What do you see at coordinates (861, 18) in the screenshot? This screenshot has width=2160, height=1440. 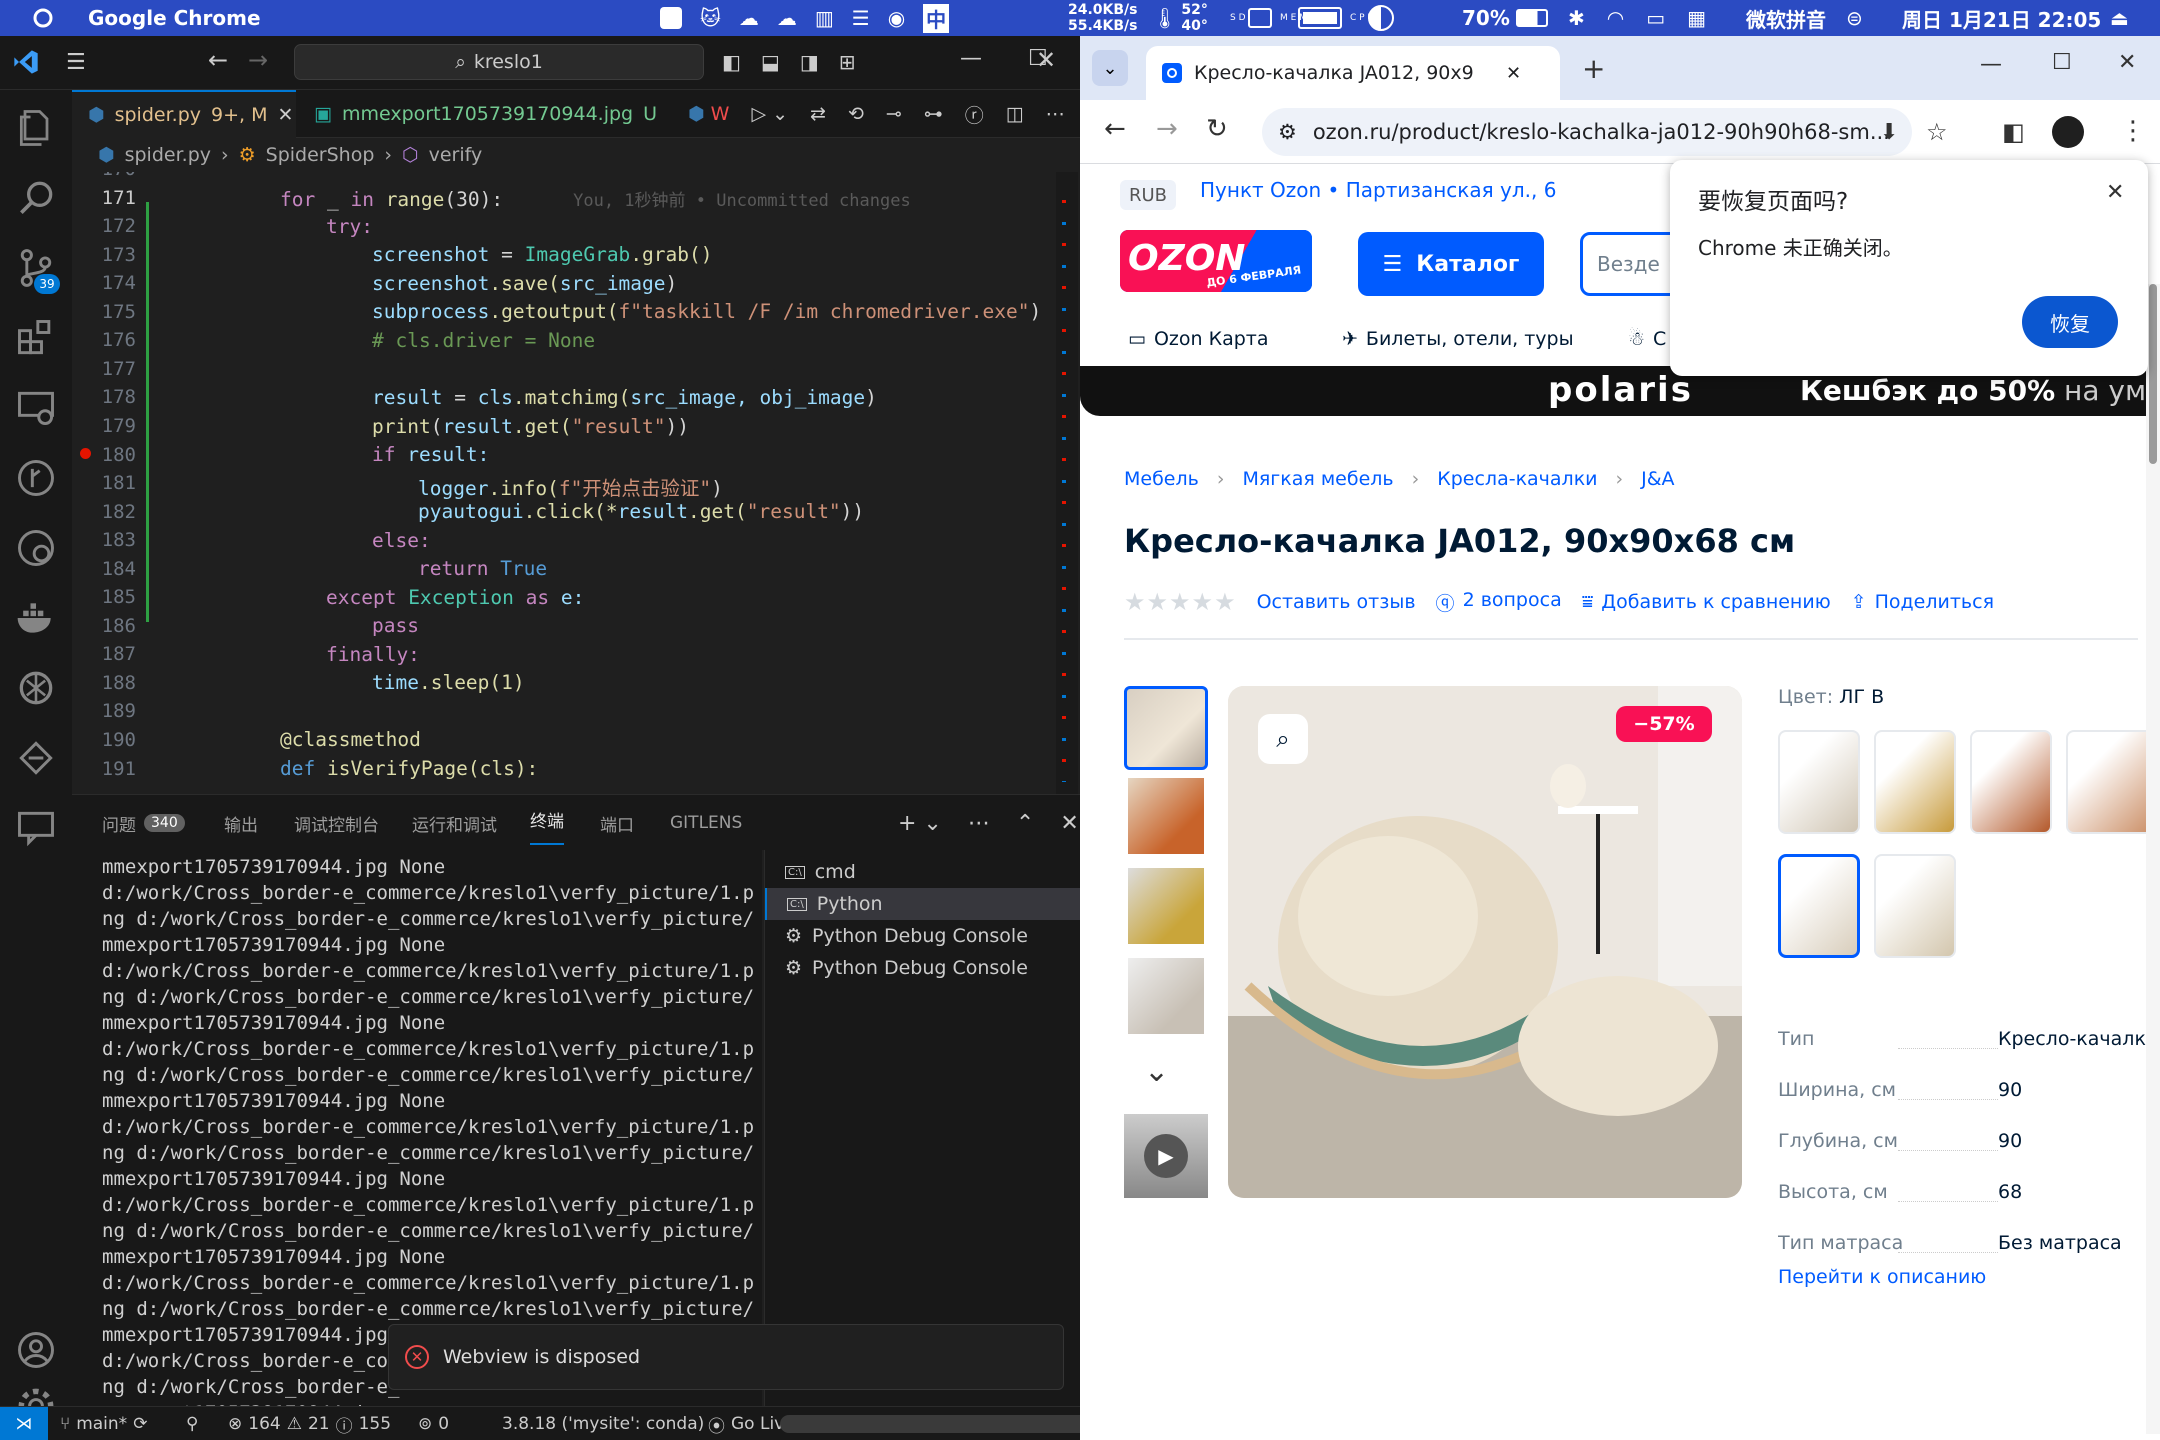 I see `sliders-icon: ☰` at bounding box center [861, 18].